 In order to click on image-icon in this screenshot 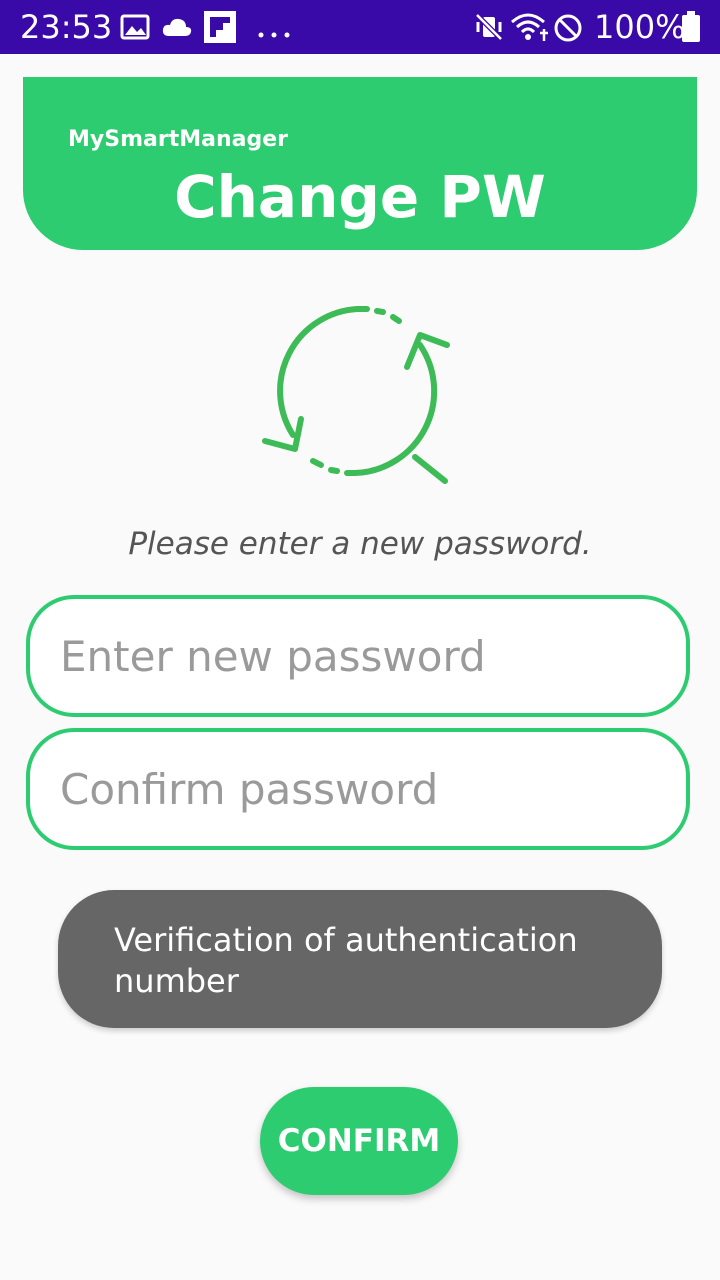, I will do `click(135, 29)`.